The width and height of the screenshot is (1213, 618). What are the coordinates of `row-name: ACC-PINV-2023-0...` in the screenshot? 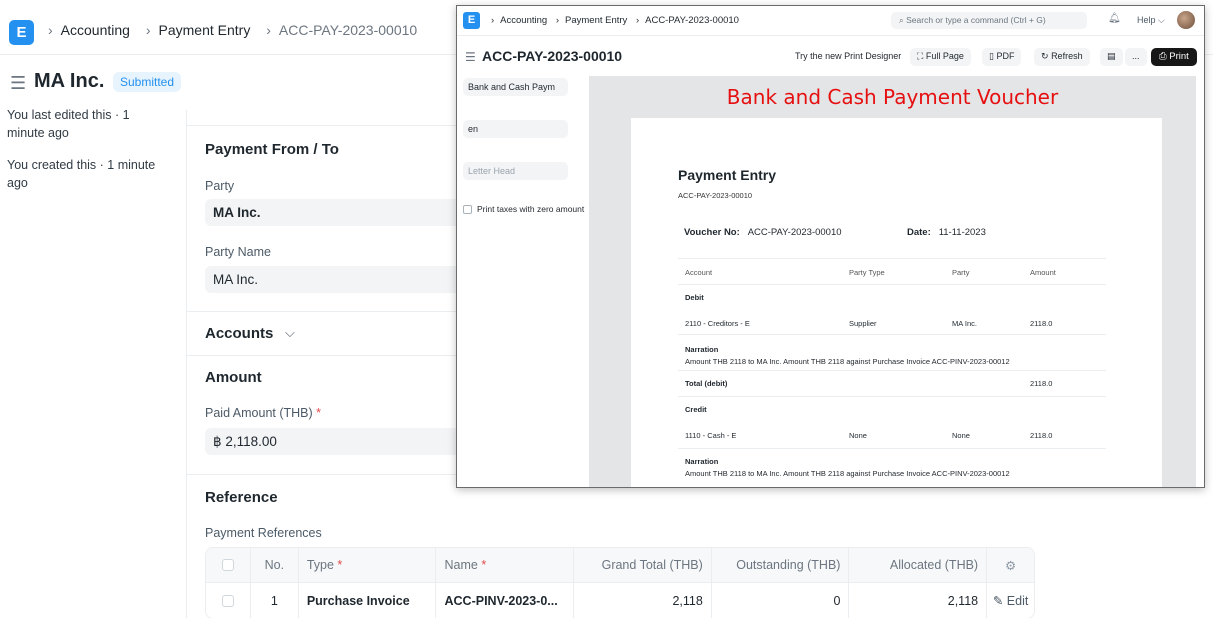 It's located at (505, 600).